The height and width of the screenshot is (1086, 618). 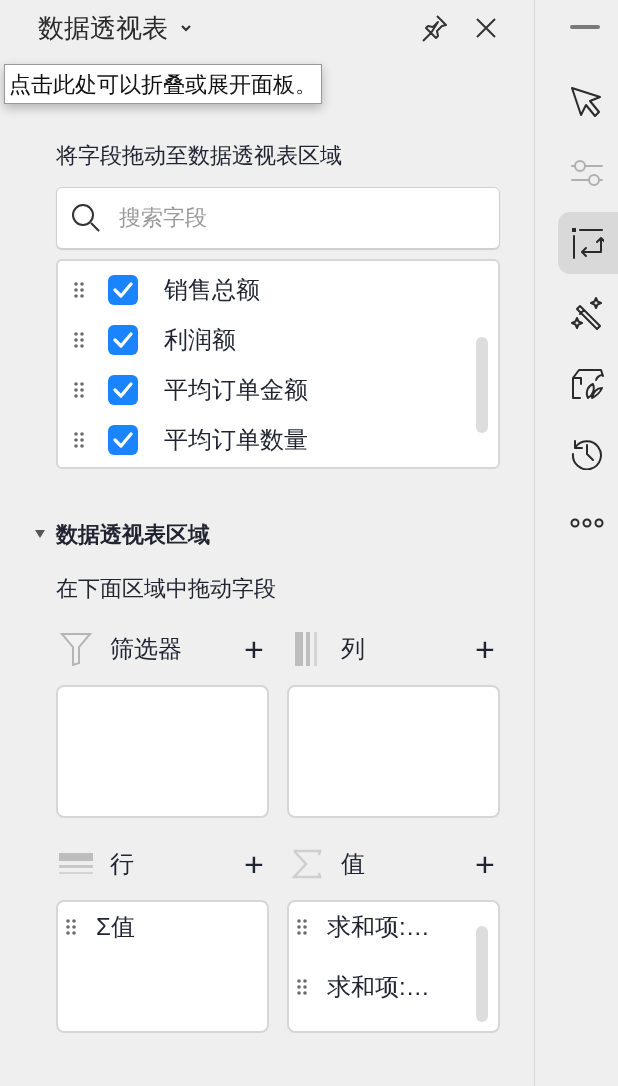 What do you see at coordinates (267, 534) in the screenshot?
I see `section-header: 数据透视表区域` at bounding box center [267, 534].